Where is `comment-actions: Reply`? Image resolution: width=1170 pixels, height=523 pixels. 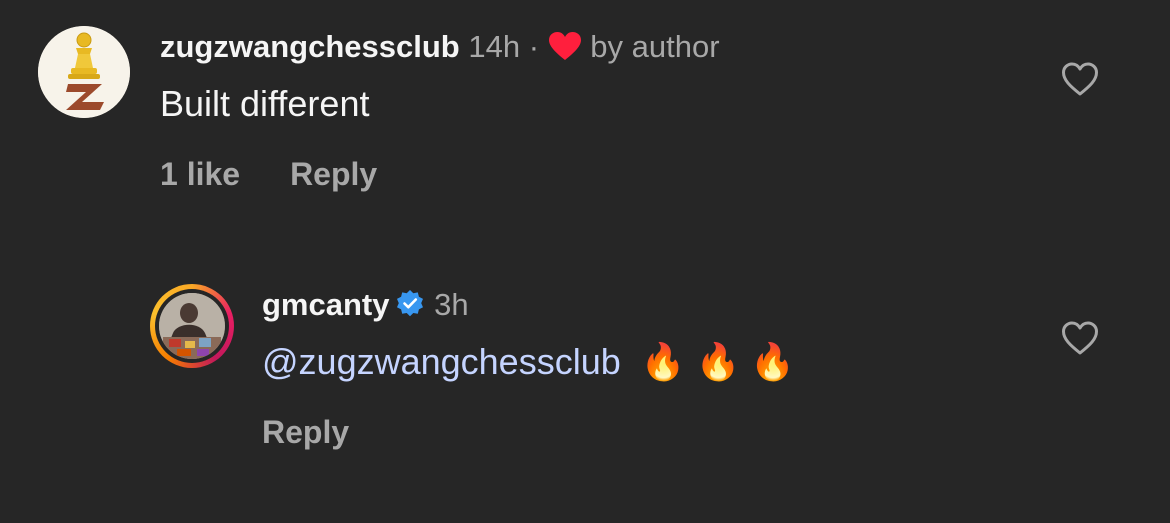 comment-actions: Reply is located at coordinates (305, 432).